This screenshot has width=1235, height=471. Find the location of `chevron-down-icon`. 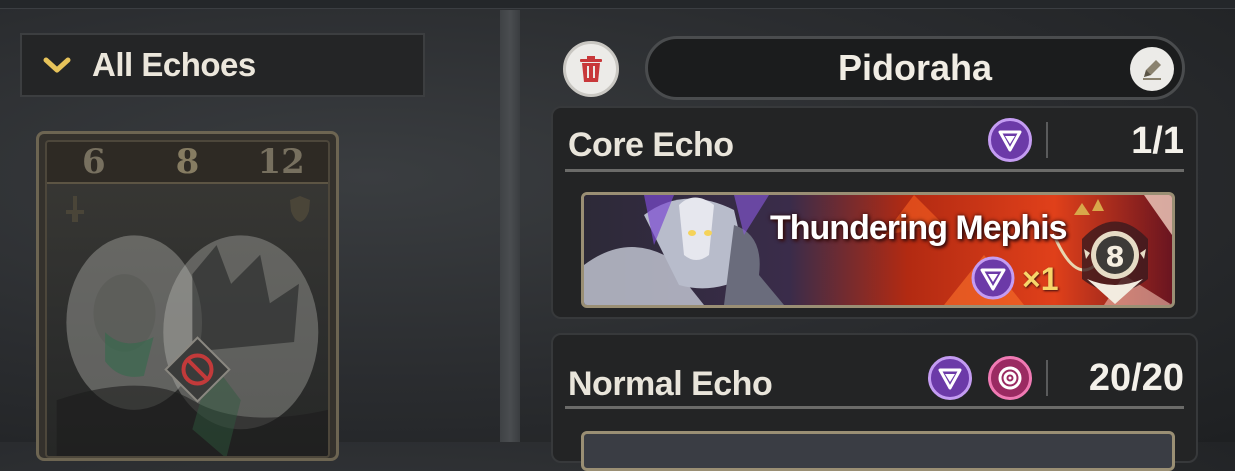

chevron-down-icon is located at coordinates (57, 65).